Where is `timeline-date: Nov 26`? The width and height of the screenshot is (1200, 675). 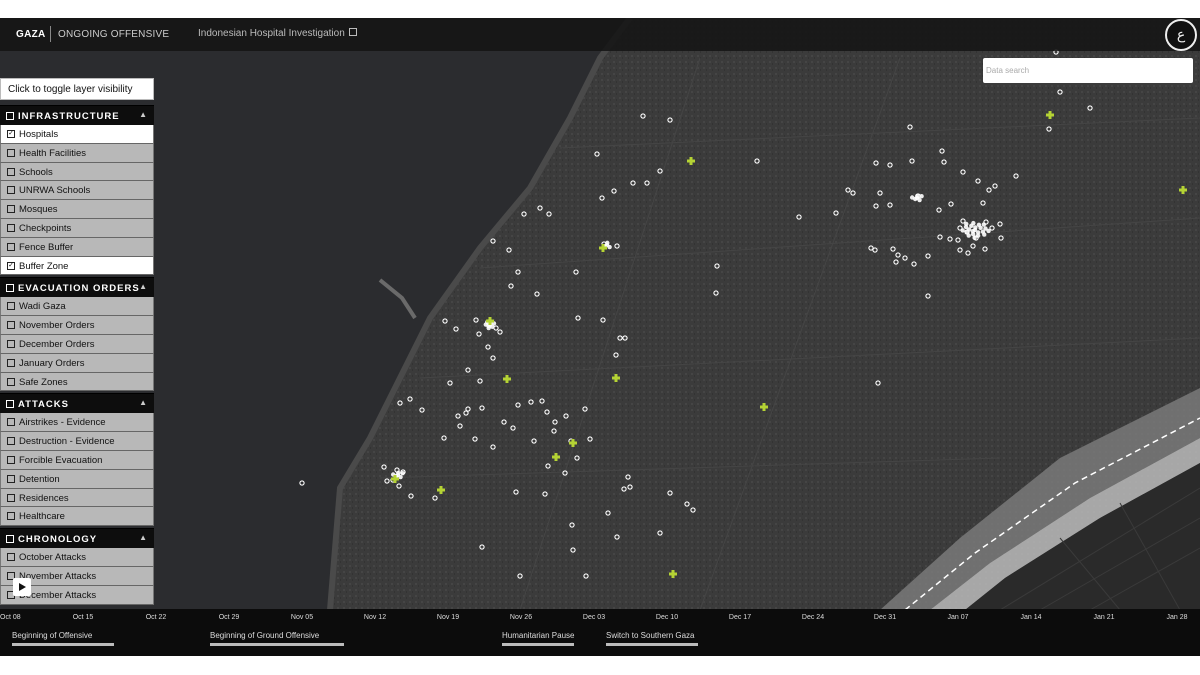 timeline-date: Nov 26 is located at coordinates (521, 617).